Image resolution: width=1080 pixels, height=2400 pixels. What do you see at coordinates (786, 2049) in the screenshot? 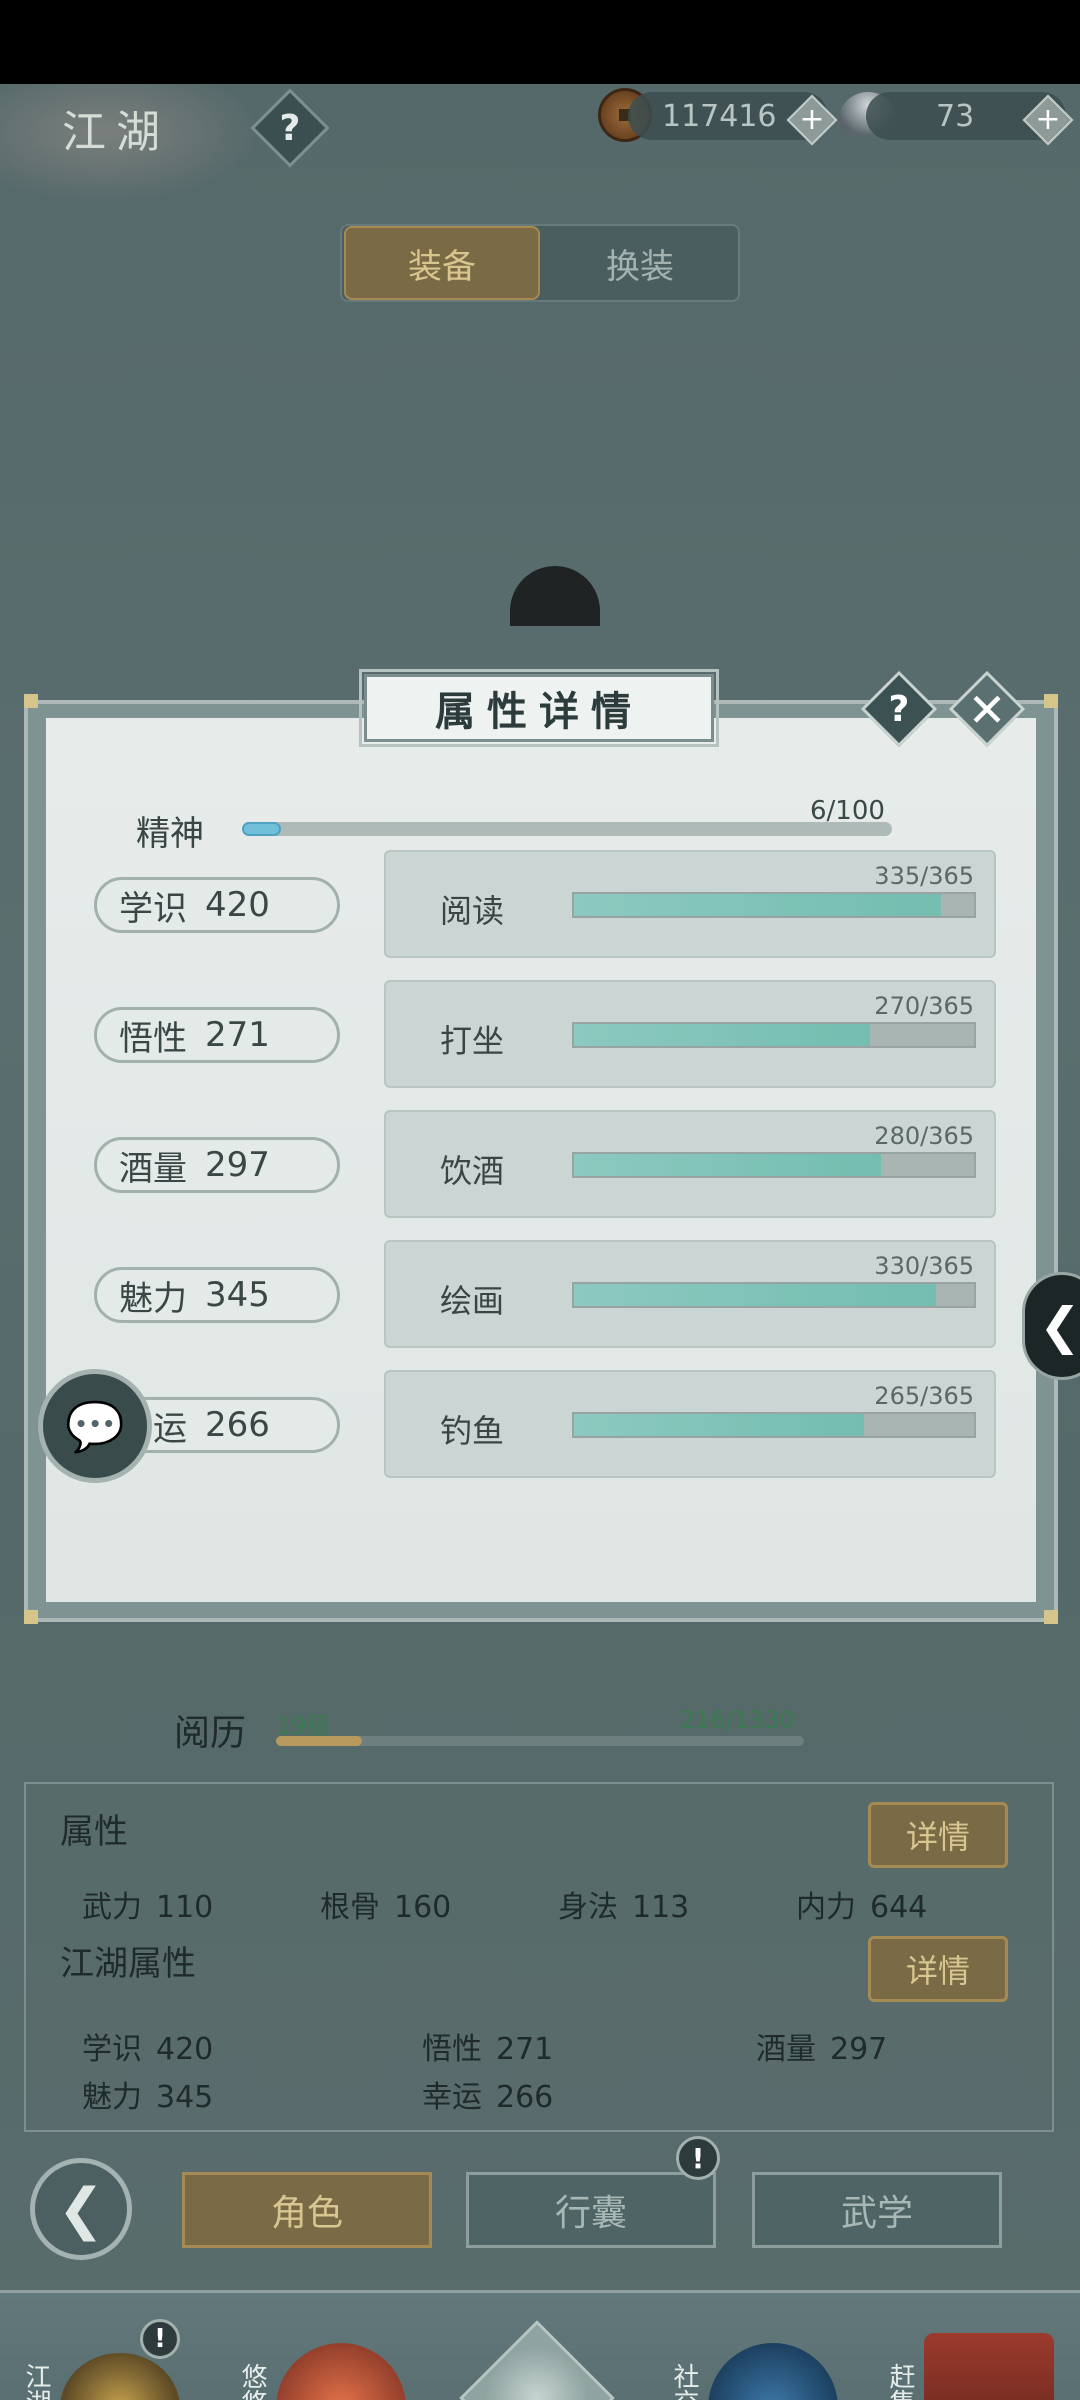
I see `attribute-name: 酒量` at bounding box center [786, 2049].